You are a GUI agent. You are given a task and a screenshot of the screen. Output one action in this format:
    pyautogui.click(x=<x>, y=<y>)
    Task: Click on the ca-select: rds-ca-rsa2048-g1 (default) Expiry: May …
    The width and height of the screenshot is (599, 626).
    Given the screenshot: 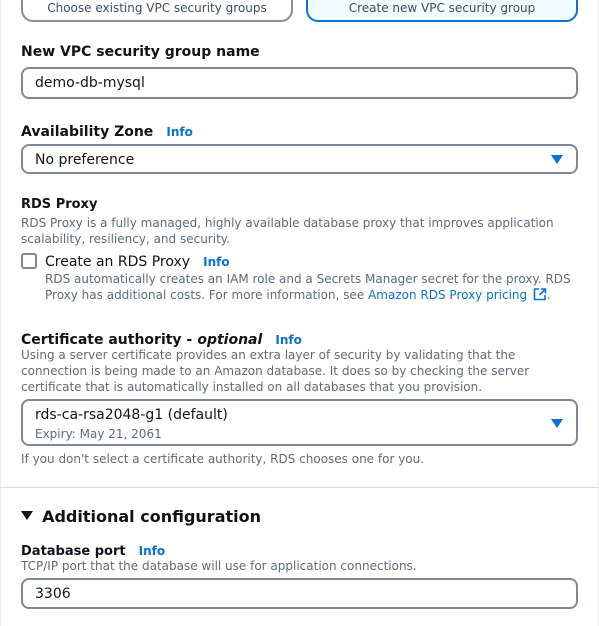 What is the action you would take?
    pyautogui.click(x=299, y=422)
    